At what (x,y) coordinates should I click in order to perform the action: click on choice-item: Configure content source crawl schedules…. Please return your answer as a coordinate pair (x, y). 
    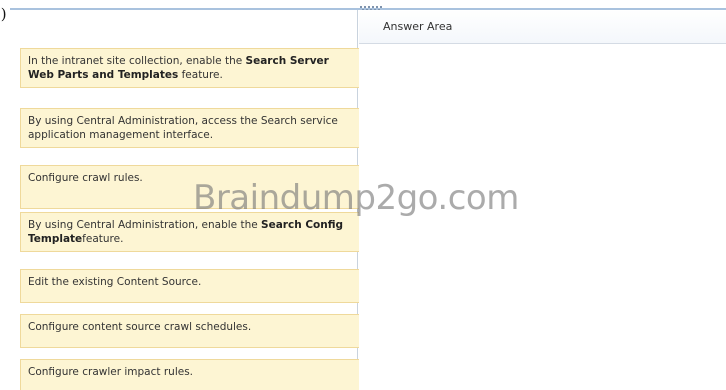
    Looking at the image, I should click on (190, 331).